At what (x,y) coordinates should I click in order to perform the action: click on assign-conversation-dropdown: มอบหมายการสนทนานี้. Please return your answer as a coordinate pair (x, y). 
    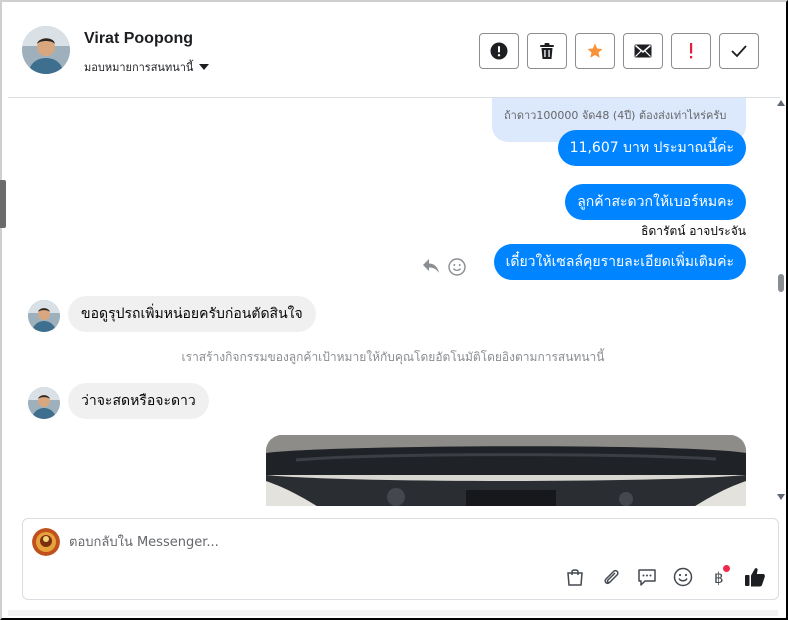
    Looking at the image, I should click on (147, 67).